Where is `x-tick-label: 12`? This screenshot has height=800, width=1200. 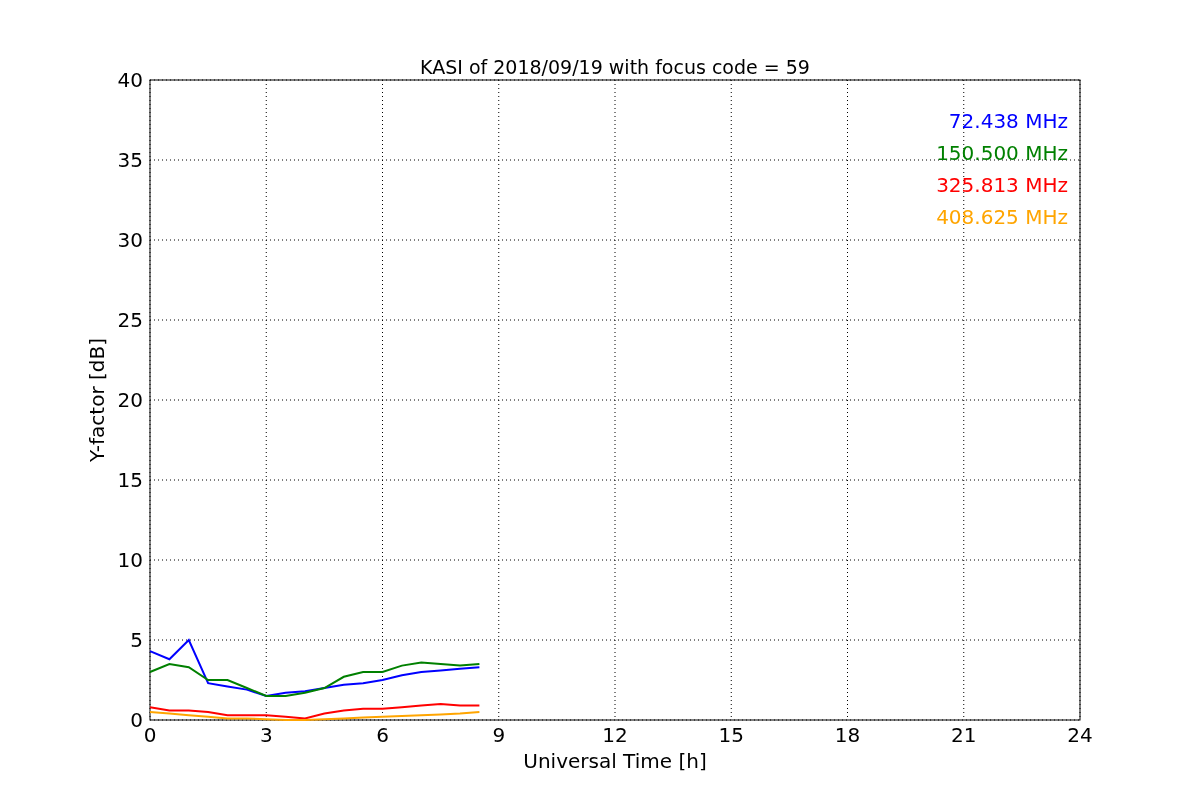
x-tick-label: 12 is located at coordinates (615, 735).